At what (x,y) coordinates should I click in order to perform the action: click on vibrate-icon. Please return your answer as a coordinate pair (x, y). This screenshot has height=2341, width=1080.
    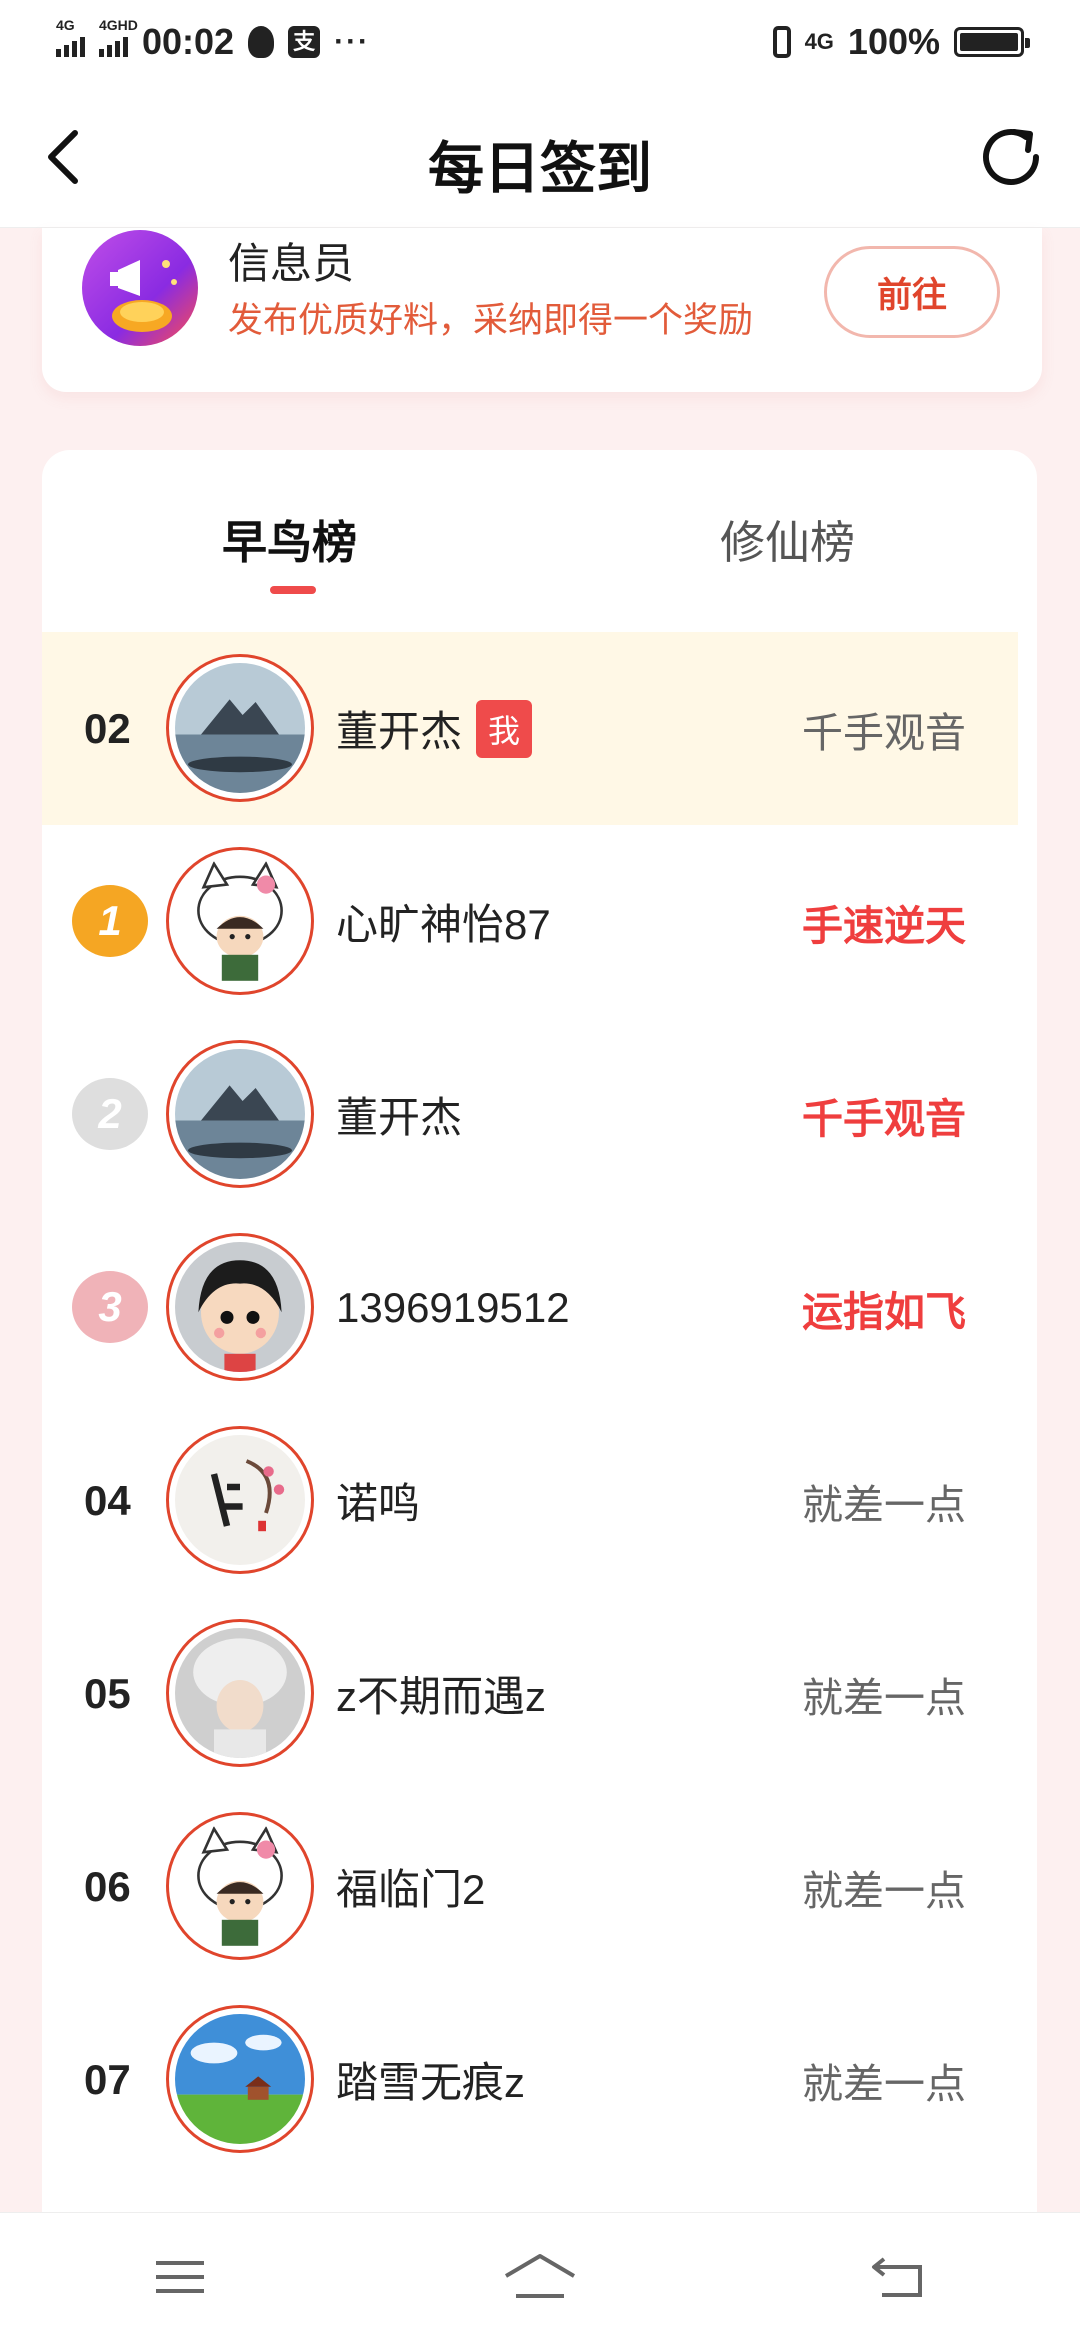
    Looking at the image, I should click on (781, 42).